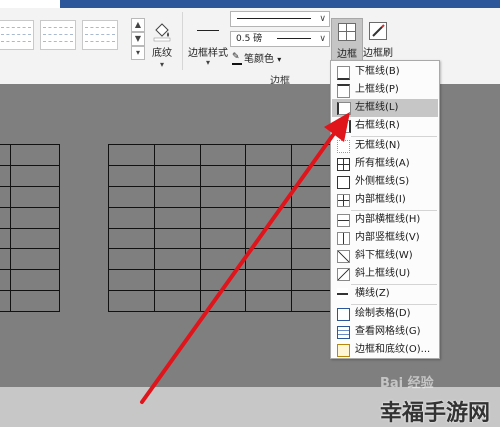 Image resolution: width=500 pixels, height=427 pixels. Describe the element at coordinates (434, 413) in the screenshot. I see `brand-logo-text: 幸福手游网` at that location.